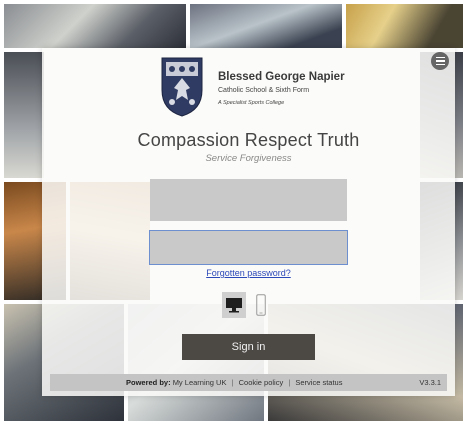 The image size is (467, 425). I want to click on username-input, so click(248, 200).